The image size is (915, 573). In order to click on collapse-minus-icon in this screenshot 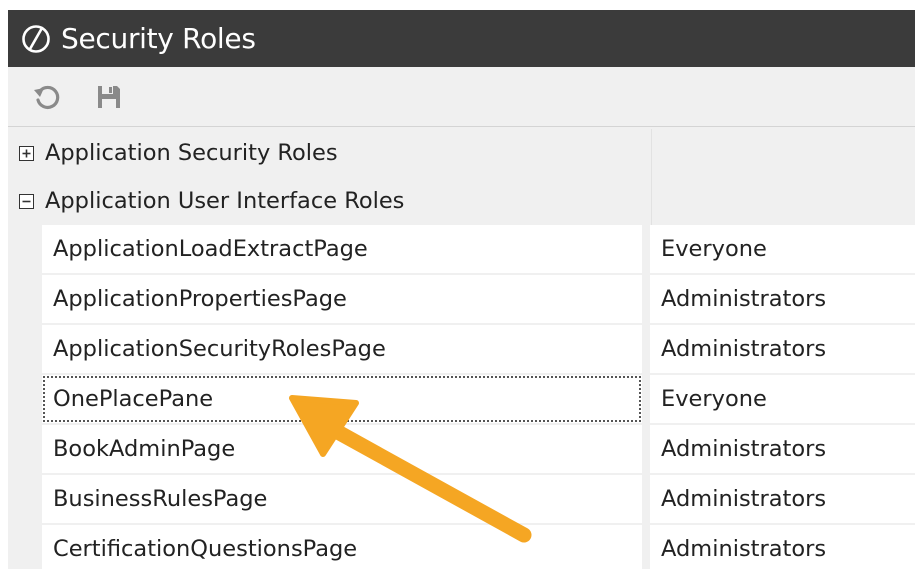, I will do `click(26, 201)`.